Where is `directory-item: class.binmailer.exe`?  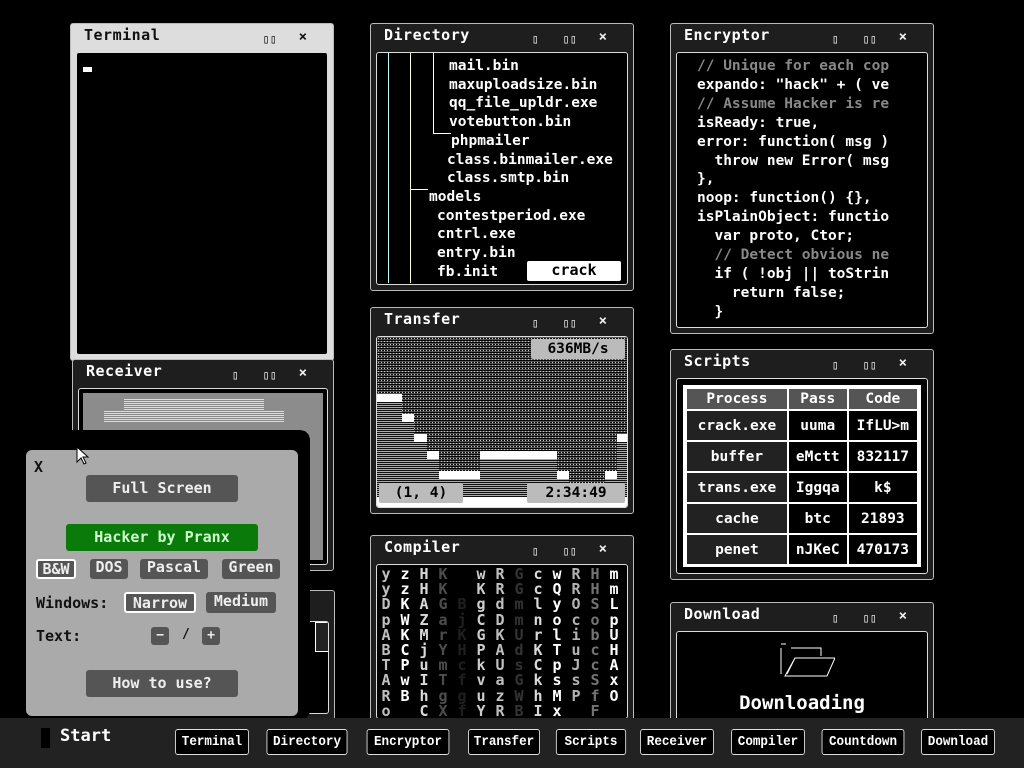
directory-item: class.binmailer.exe is located at coordinates (530, 160).